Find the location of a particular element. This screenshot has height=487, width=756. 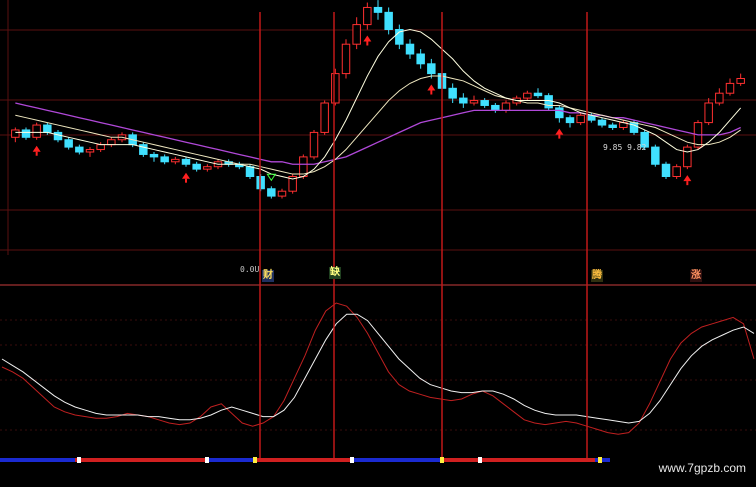

marker-teng: 腾 is located at coordinates (597, 276).